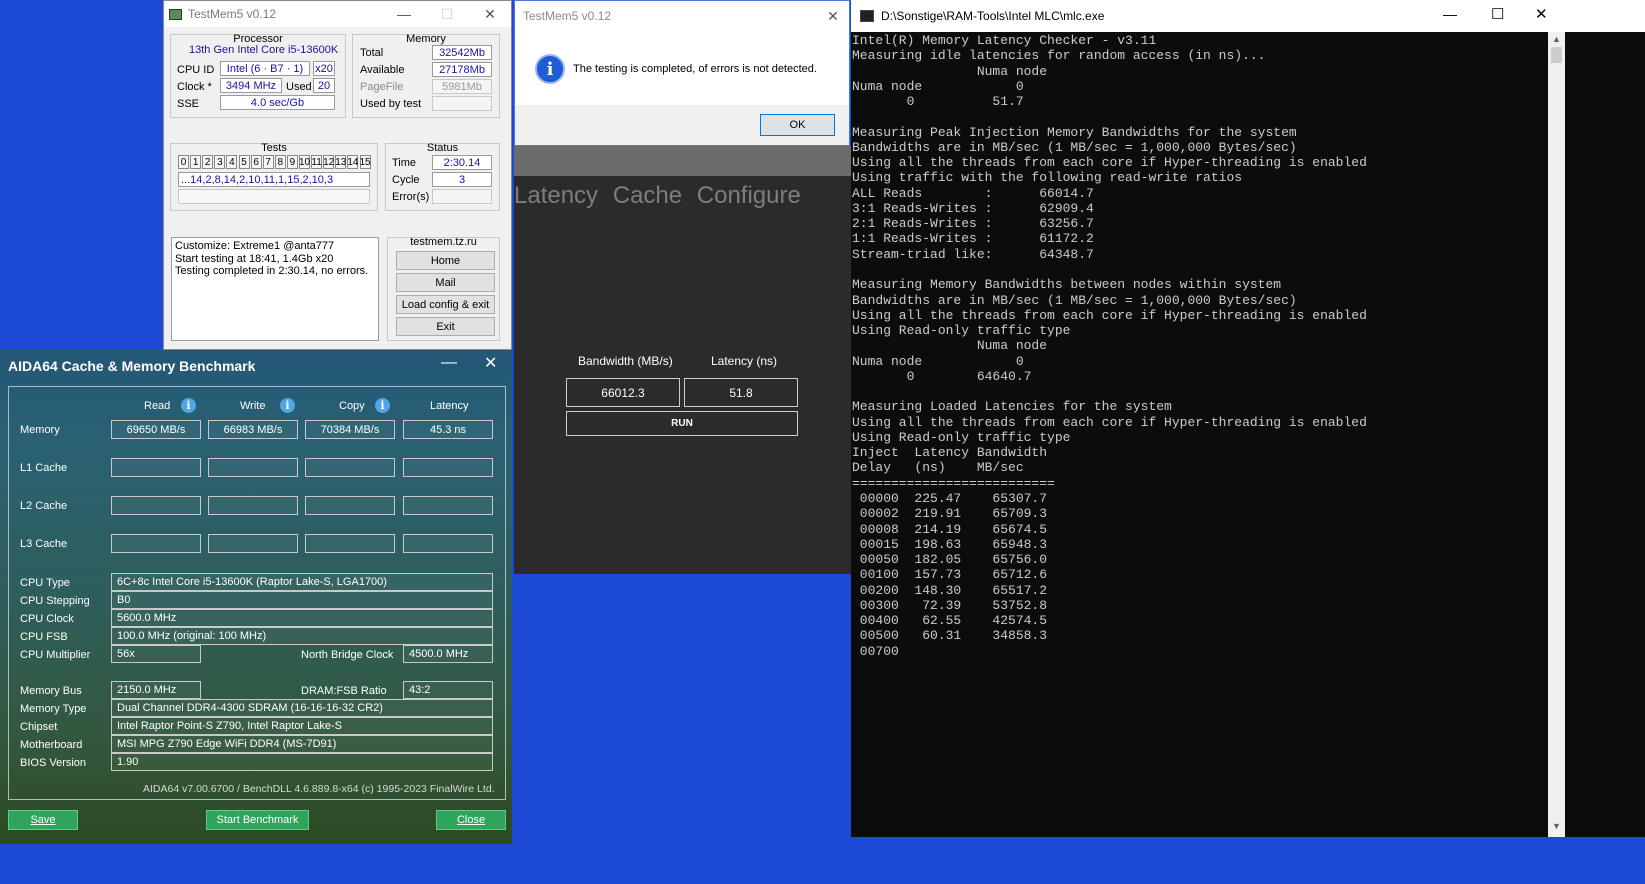  What do you see at coordinates (490, 363) in the screenshot?
I see `aida-close-button: ✕` at bounding box center [490, 363].